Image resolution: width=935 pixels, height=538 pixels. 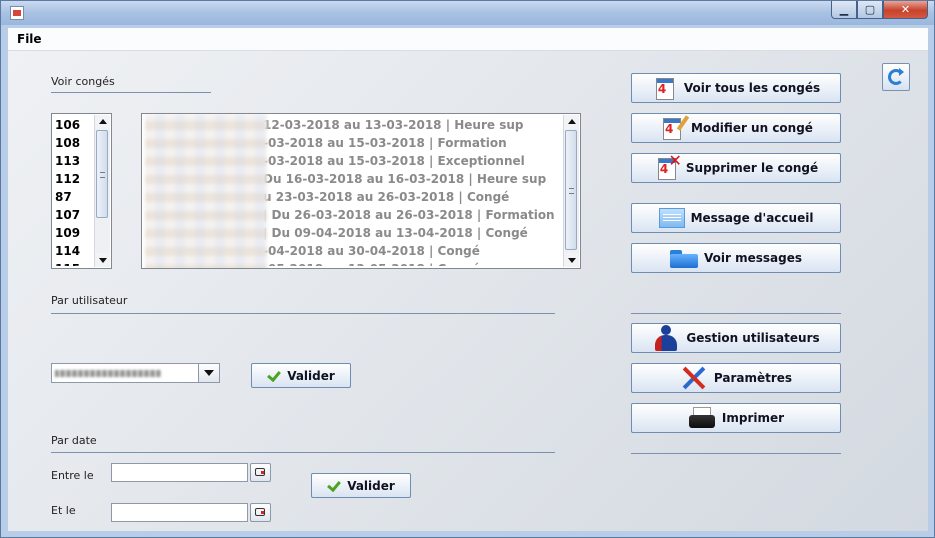 What do you see at coordinates (73, 197) in the screenshot?
I see `list-item: 87` at bounding box center [73, 197].